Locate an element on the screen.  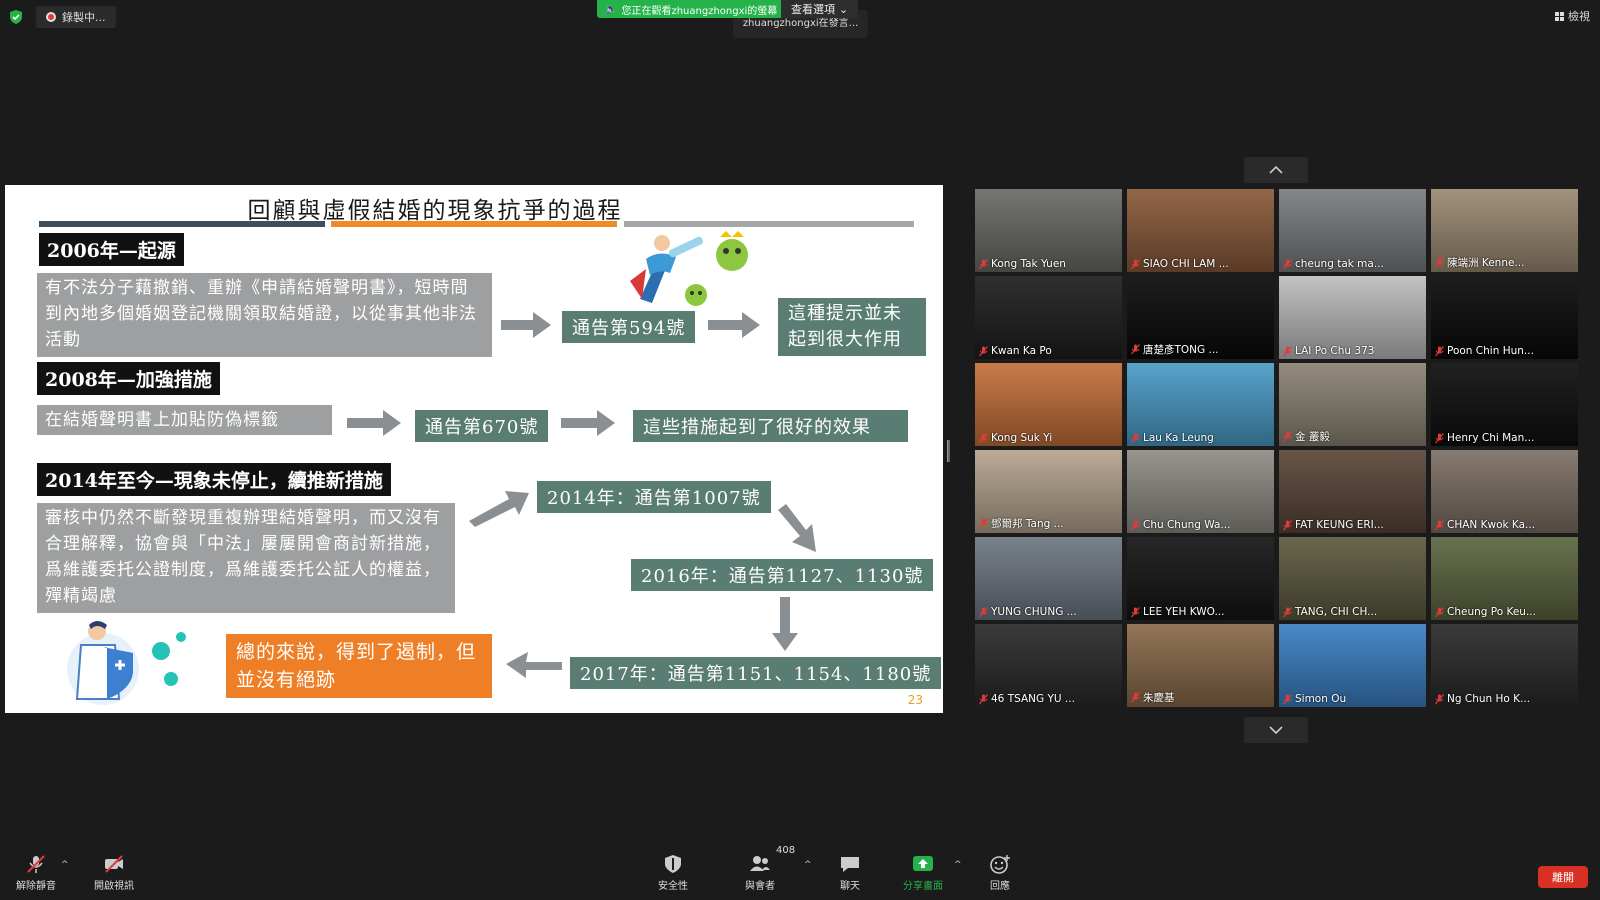
participant-name-label: Kong Suk Yi is located at coordinates (1015, 438).